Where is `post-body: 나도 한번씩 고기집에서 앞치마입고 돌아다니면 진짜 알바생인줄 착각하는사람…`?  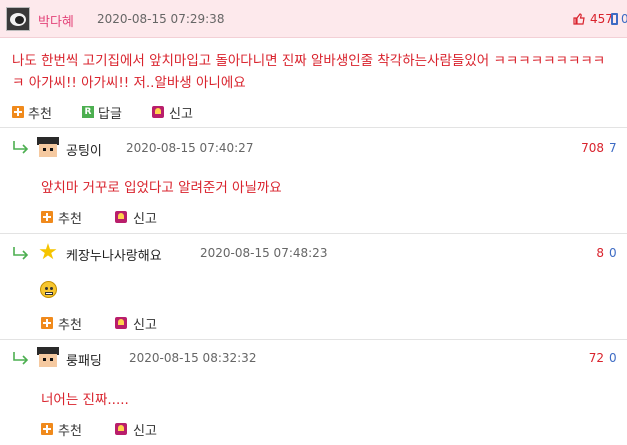 post-body: 나도 한번씩 고기집에서 앞치마입고 돌아다니면 진짜 알바생인줄 착각하는사람… is located at coordinates (309, 72).